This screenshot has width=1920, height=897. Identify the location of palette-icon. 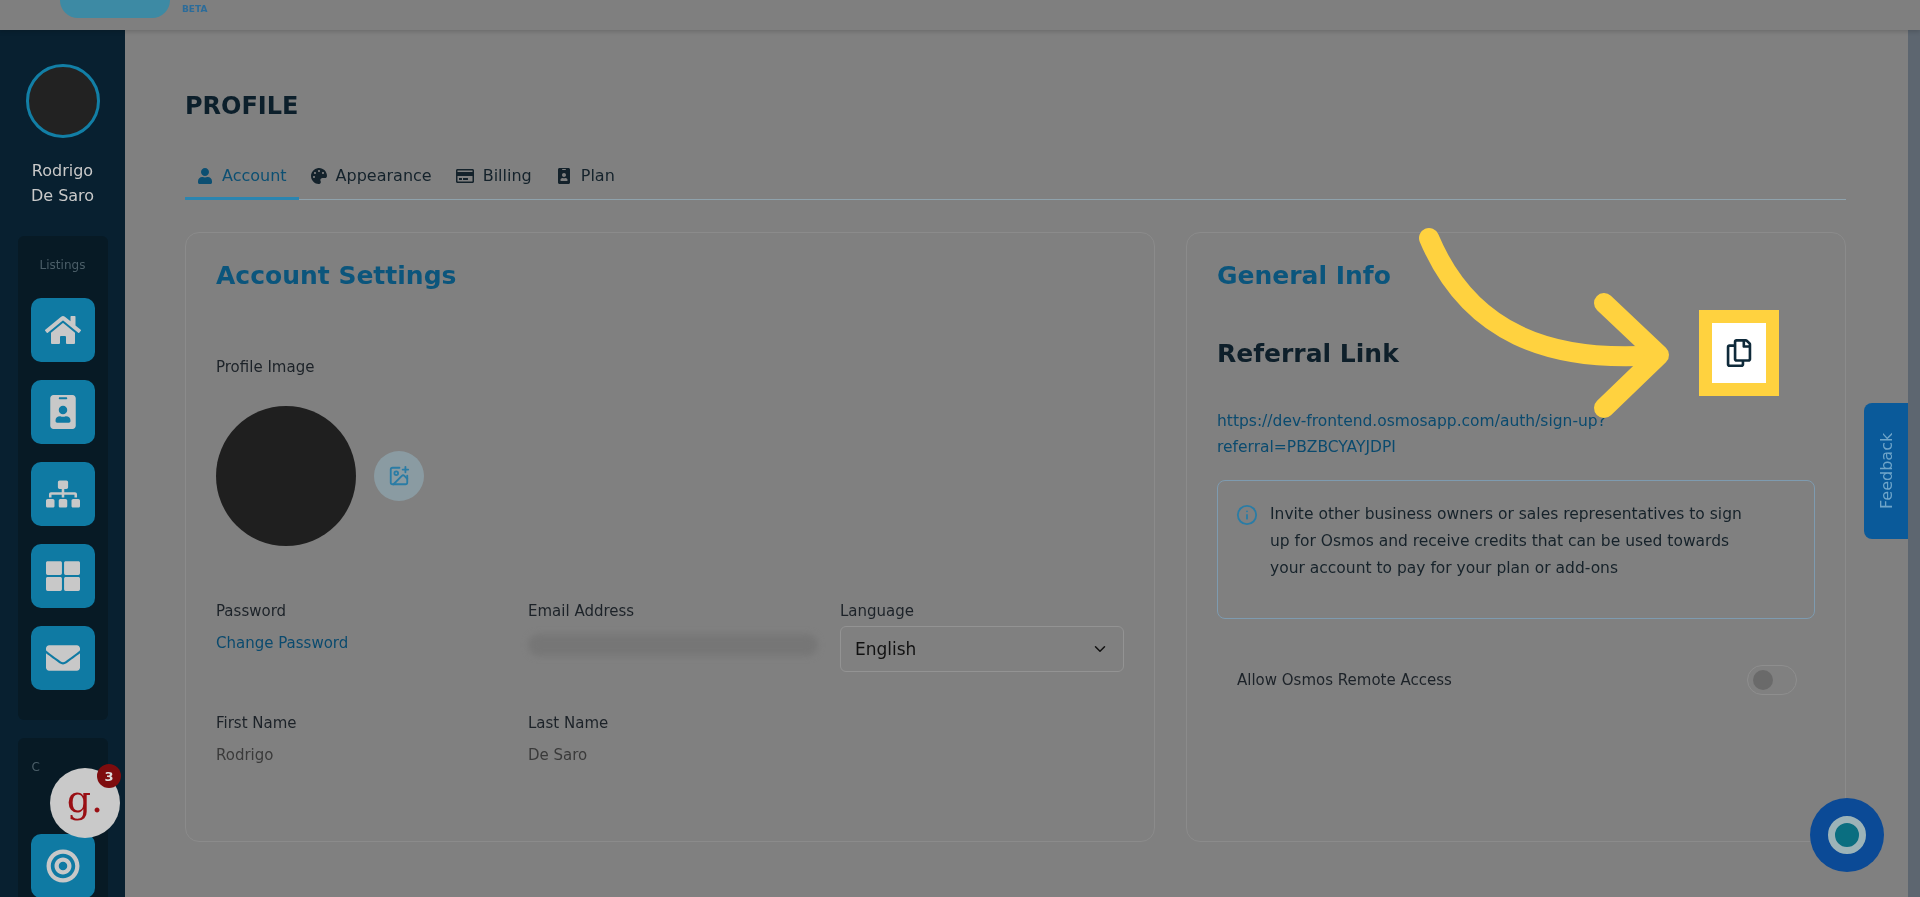
(318, 175).